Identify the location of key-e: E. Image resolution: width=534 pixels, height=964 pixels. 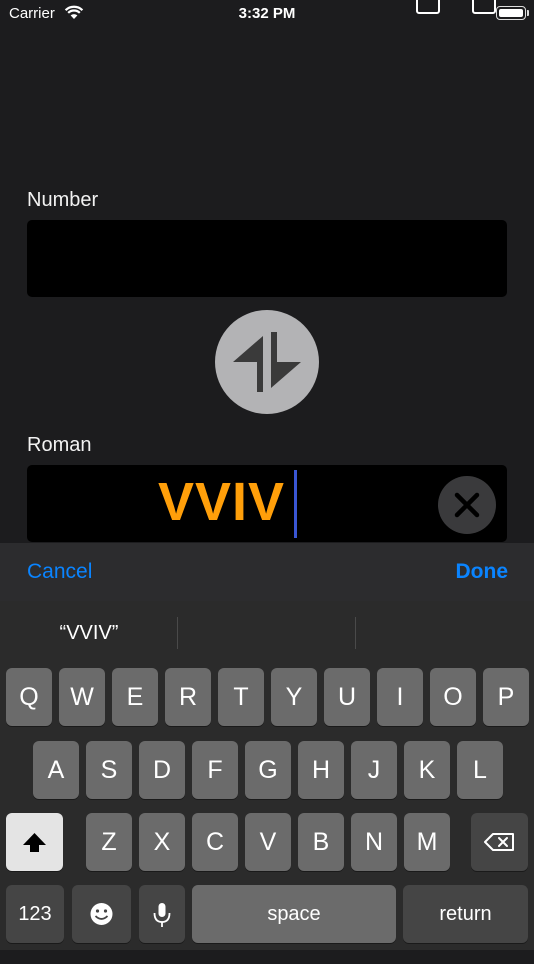
(135, 697).